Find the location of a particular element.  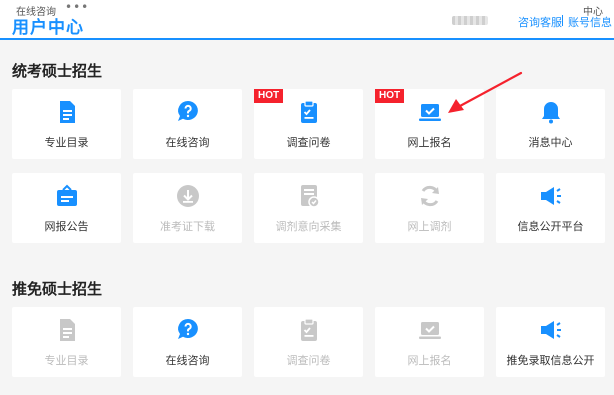

service-card: 准考证下载 is located at coordinates (187, 208).